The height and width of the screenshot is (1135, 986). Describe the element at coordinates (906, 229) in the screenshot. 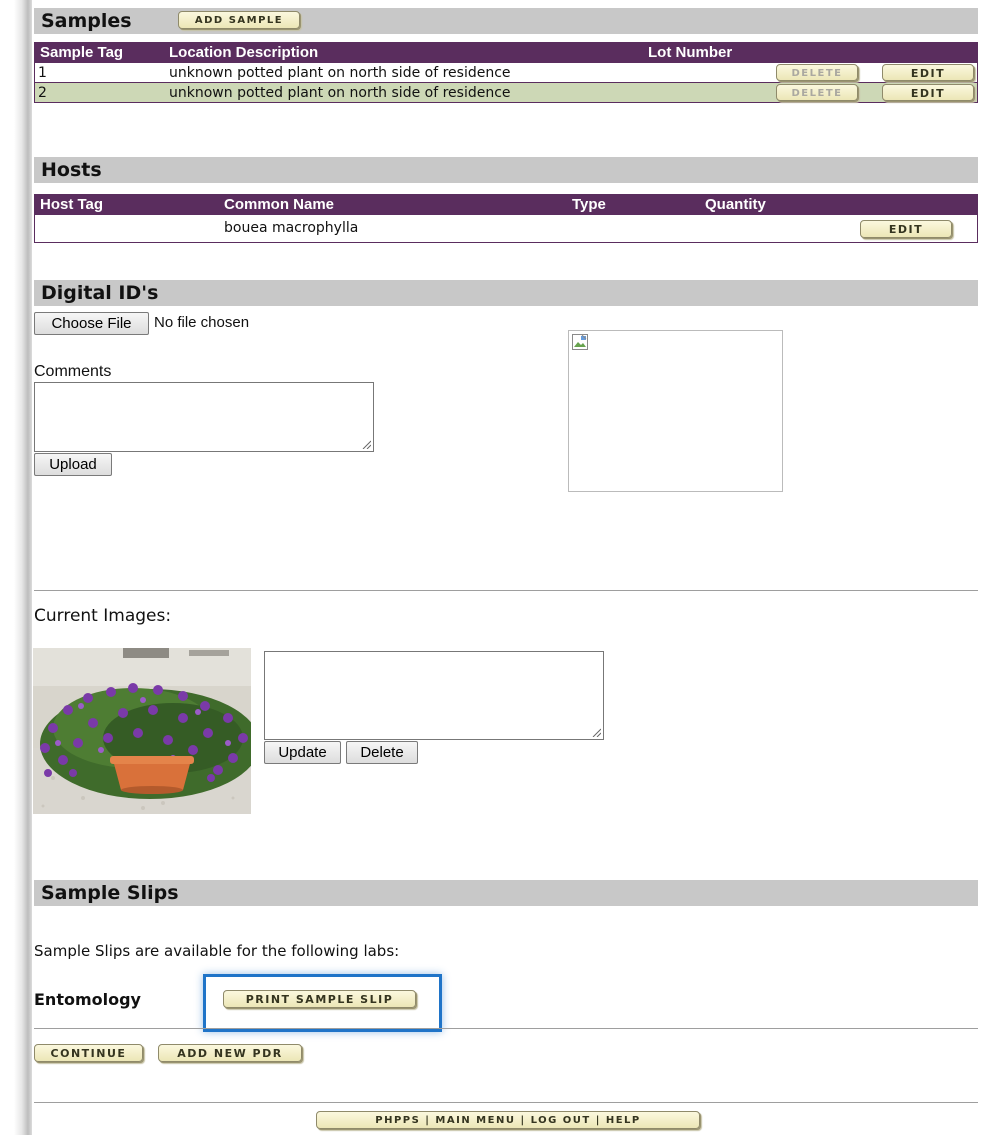

I see `edit-host-button: EDIT` at that location.